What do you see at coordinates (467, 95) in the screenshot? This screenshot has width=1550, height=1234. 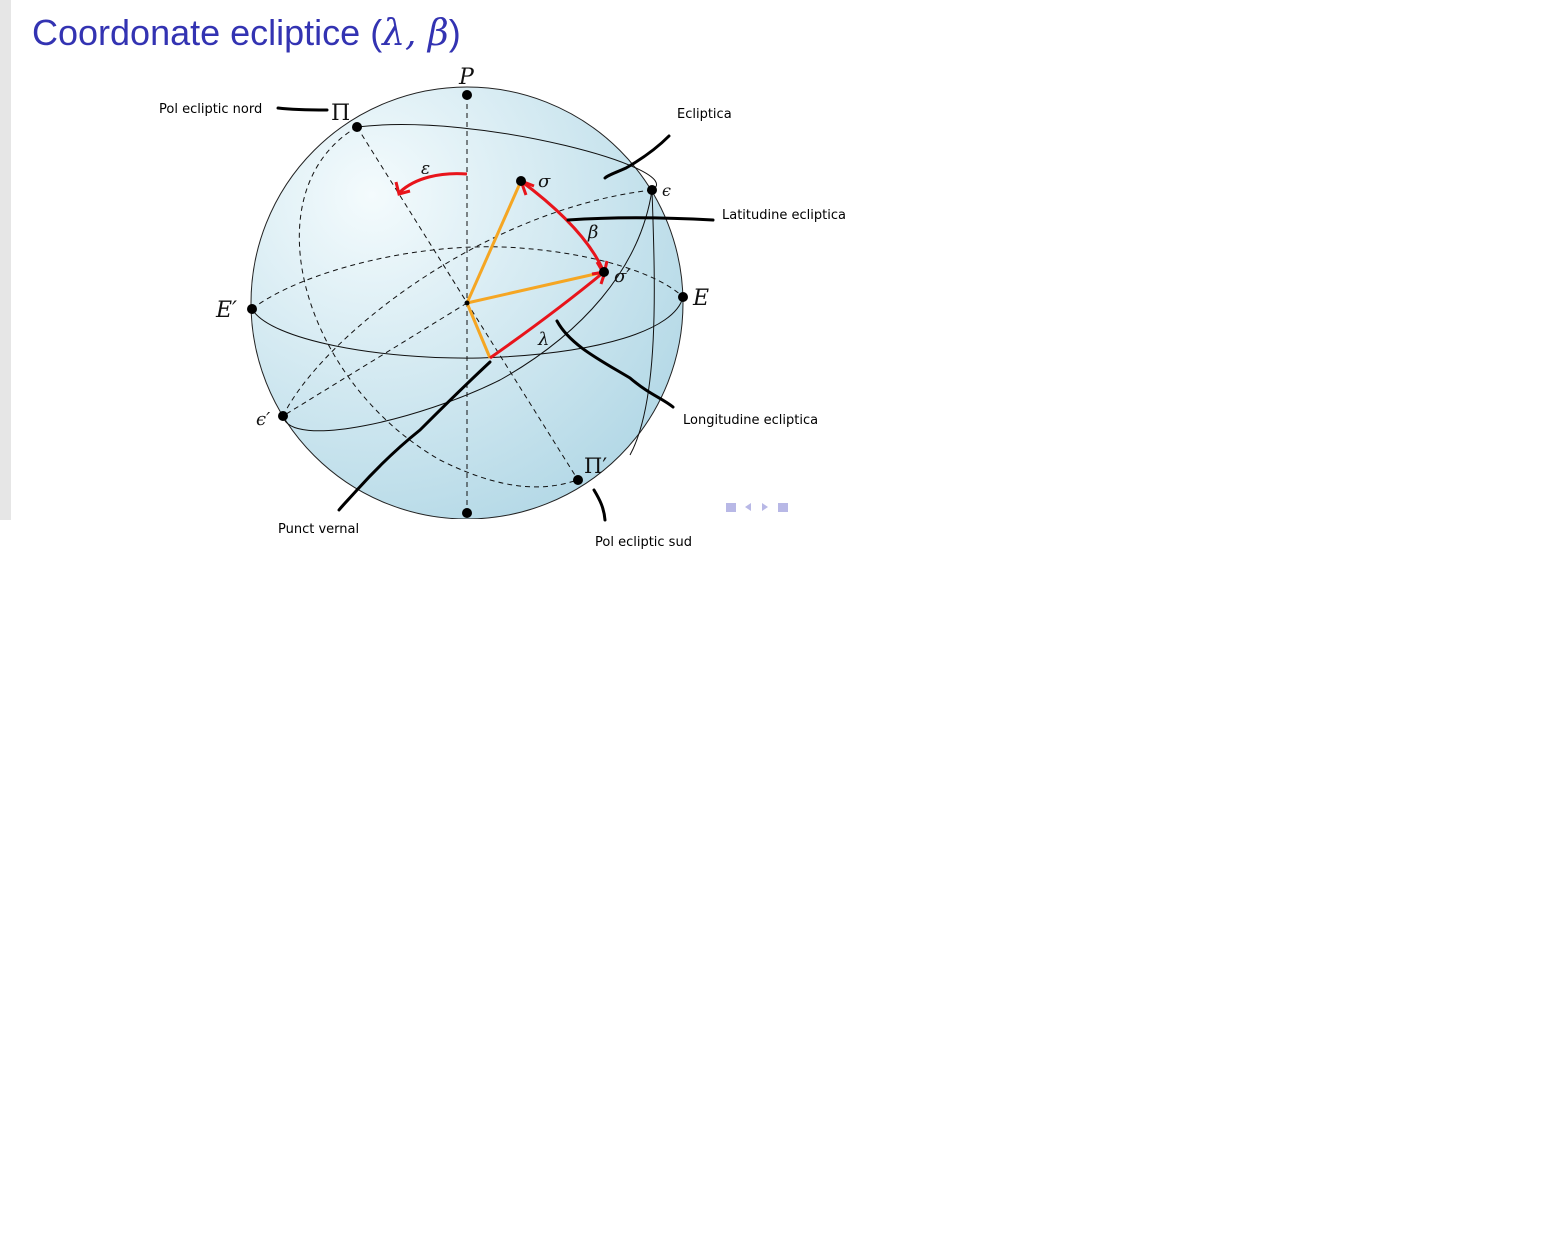 I see `point-P` at bounding box center [467, 95].